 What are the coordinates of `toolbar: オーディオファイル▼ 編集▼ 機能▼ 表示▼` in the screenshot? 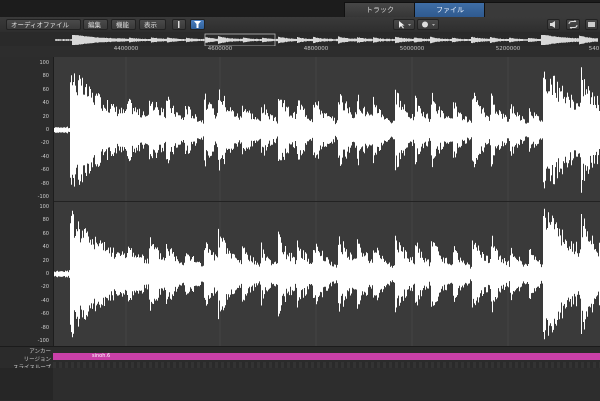 It's located at (300, 28).